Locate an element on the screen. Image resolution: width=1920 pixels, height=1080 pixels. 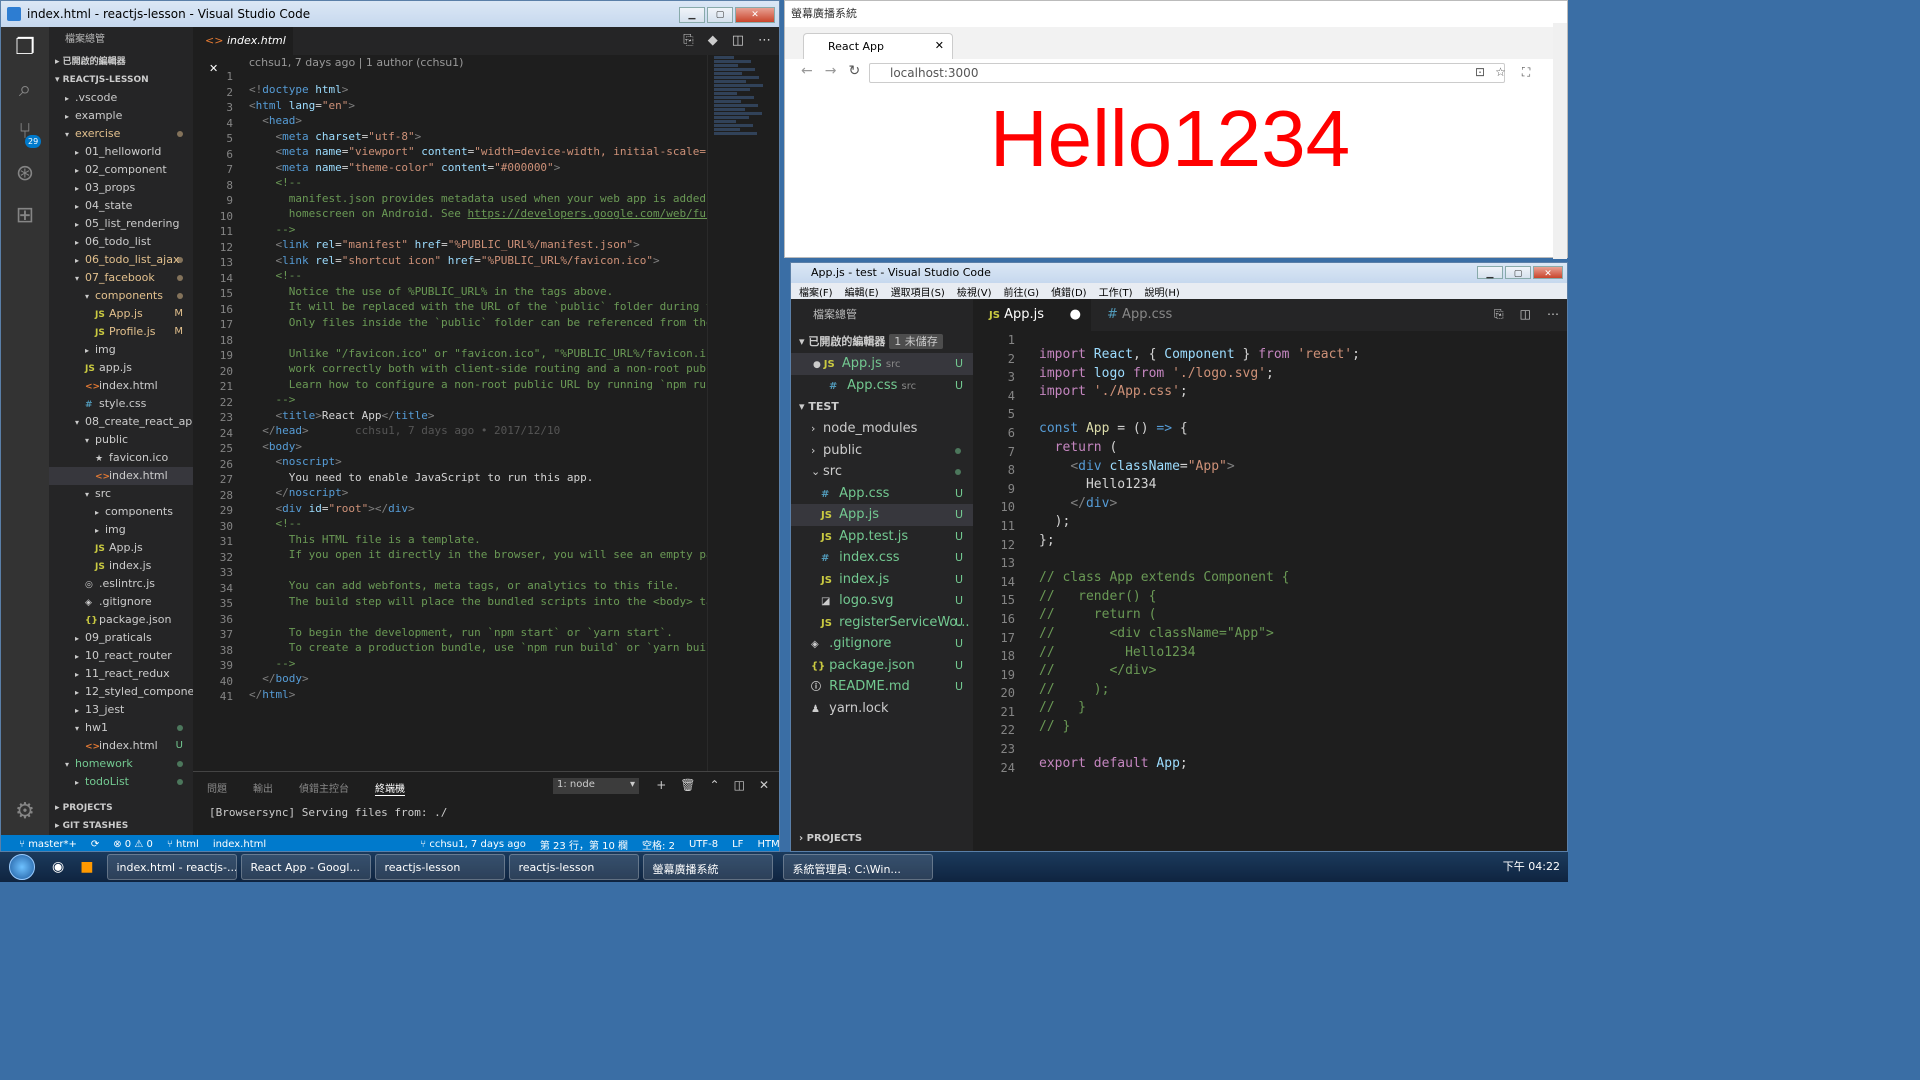
menu-item: 檔案(F) is located at coordinates (816, 291).